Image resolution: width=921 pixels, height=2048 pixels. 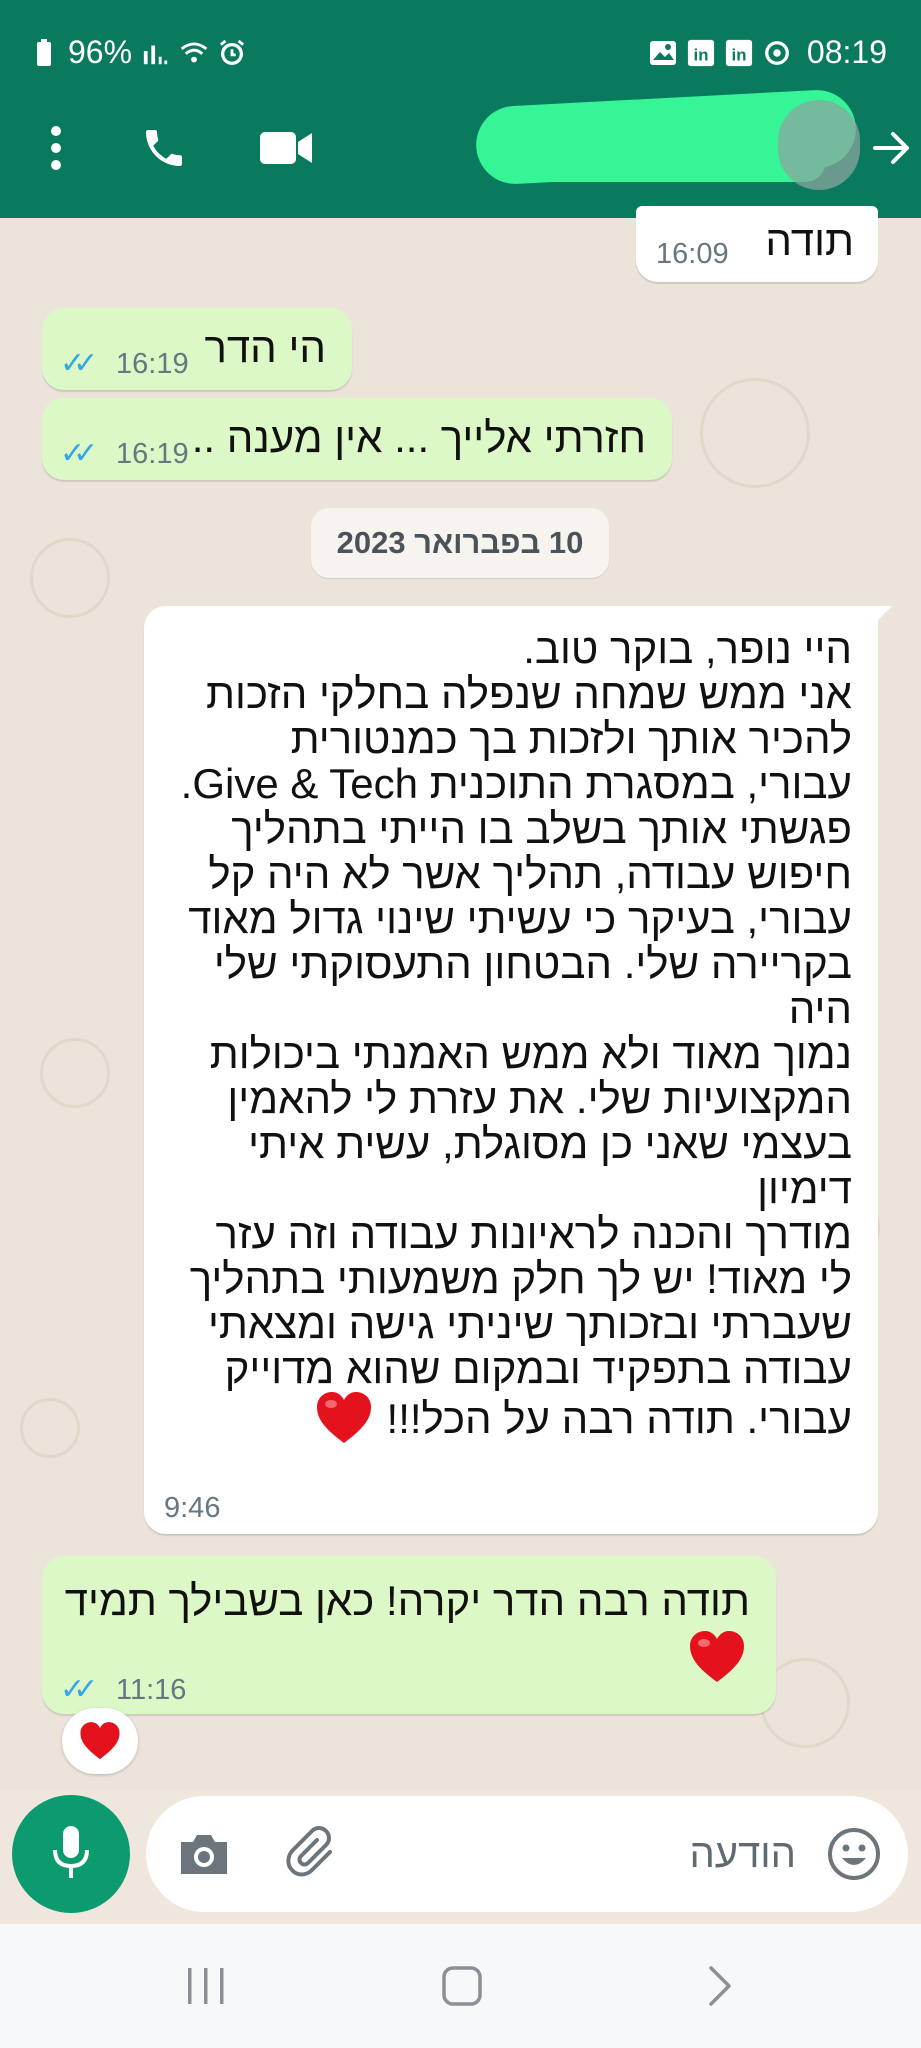 What do you see at coordinates (100, 1741) in the screenshot?
I see `reaction-badge` at bounding box center [100, 1741].